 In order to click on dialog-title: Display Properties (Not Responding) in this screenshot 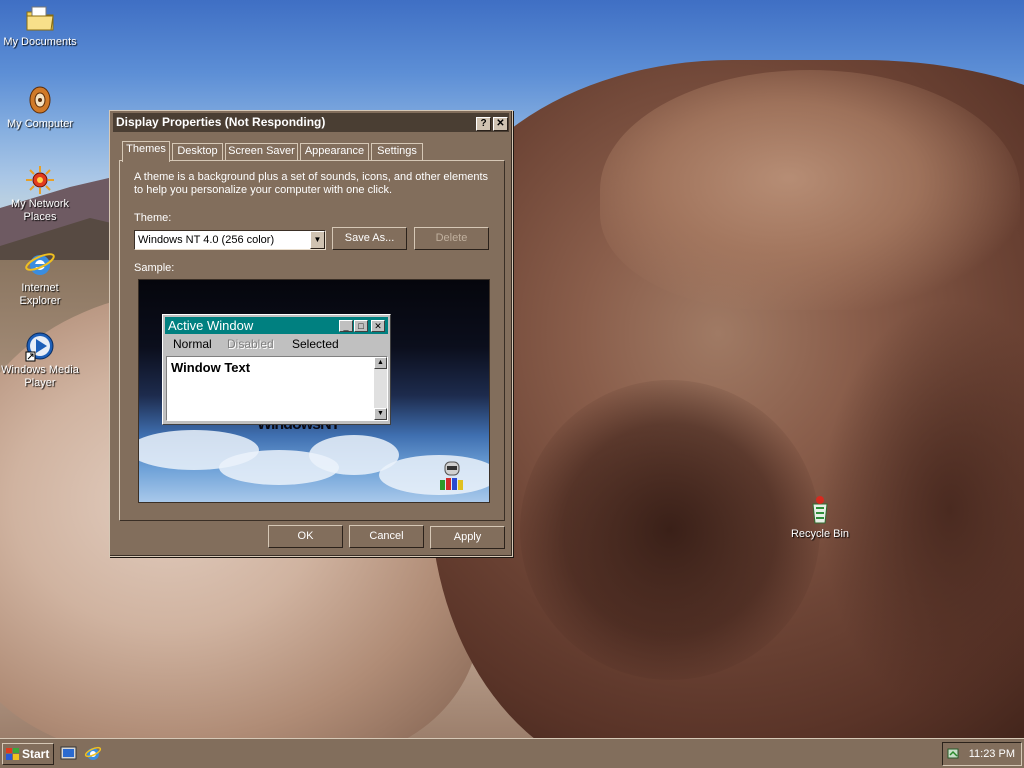, I will do `click(221, 122)`.